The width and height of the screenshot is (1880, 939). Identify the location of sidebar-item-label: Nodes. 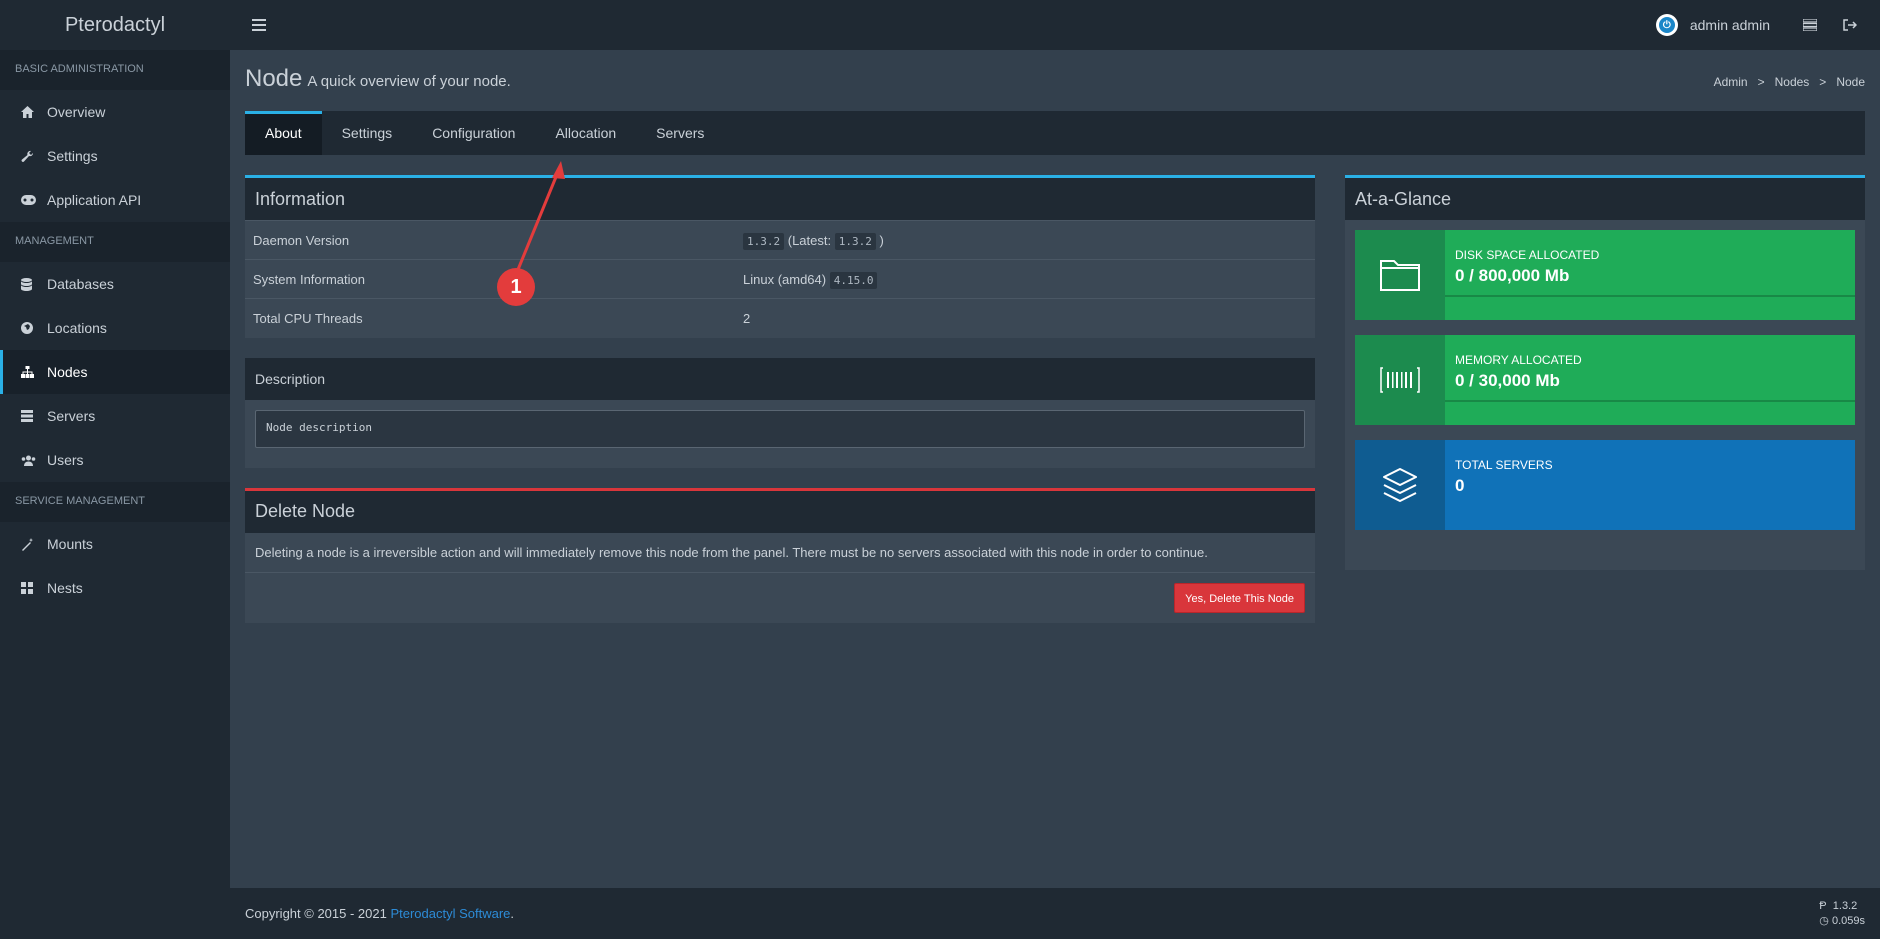
(67, 372).